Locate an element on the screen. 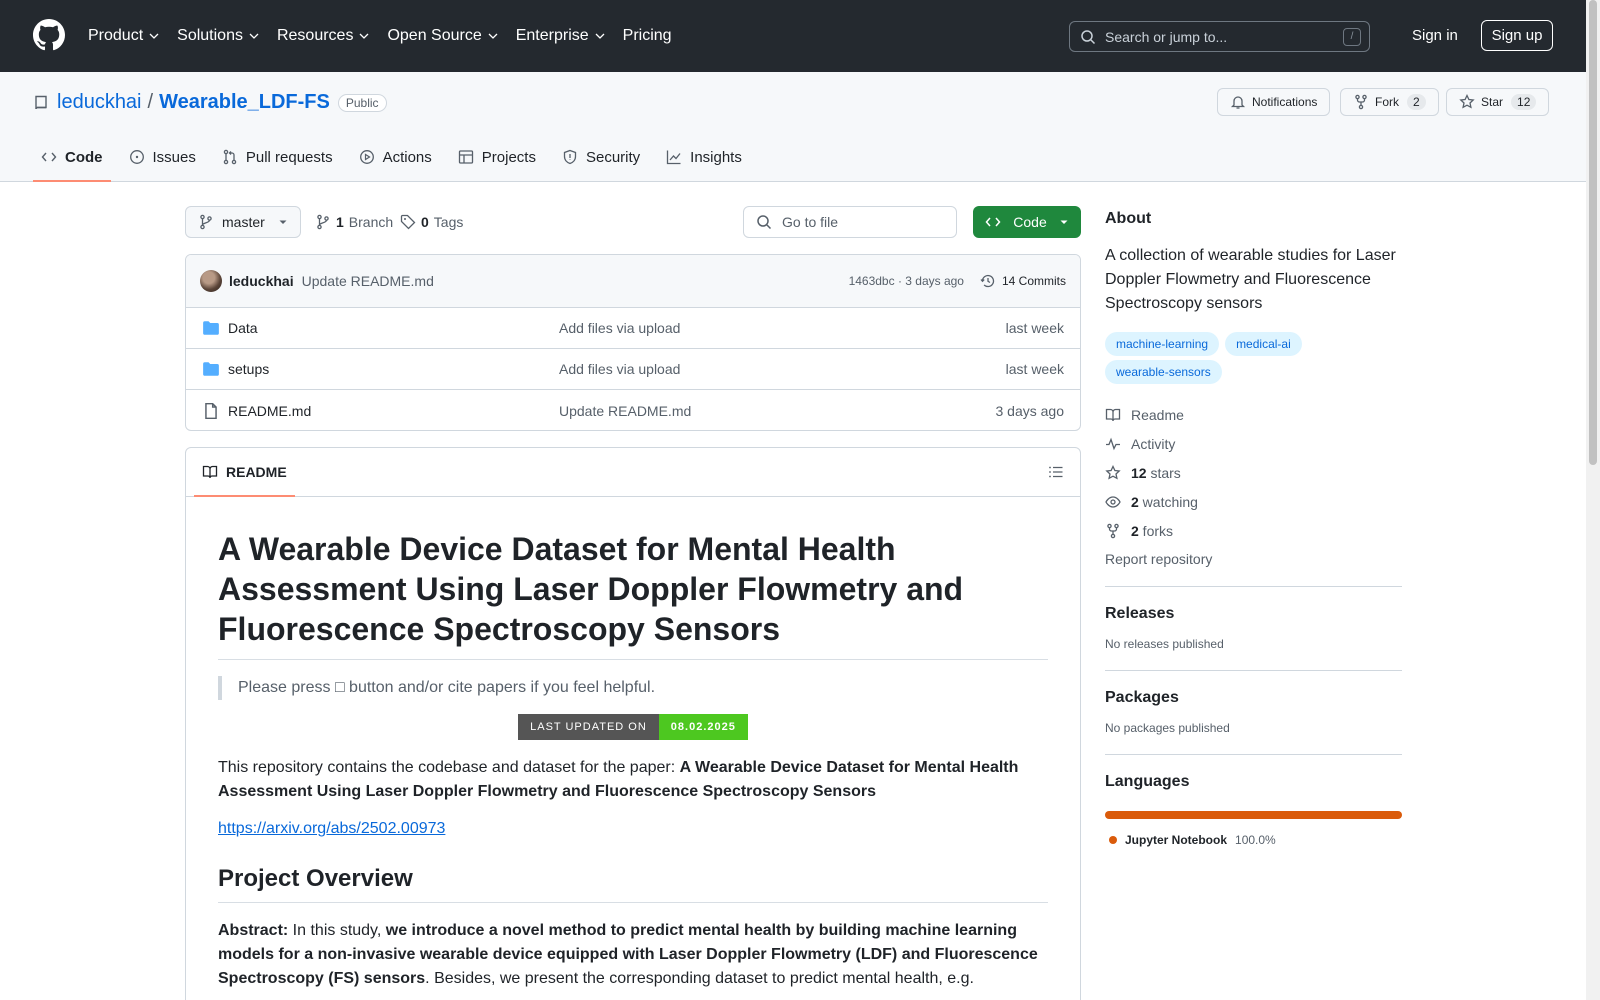 The height and width of the screenshot is (1000, 1600). watching-link: 2 watching is located at coordinates (1253, 501).